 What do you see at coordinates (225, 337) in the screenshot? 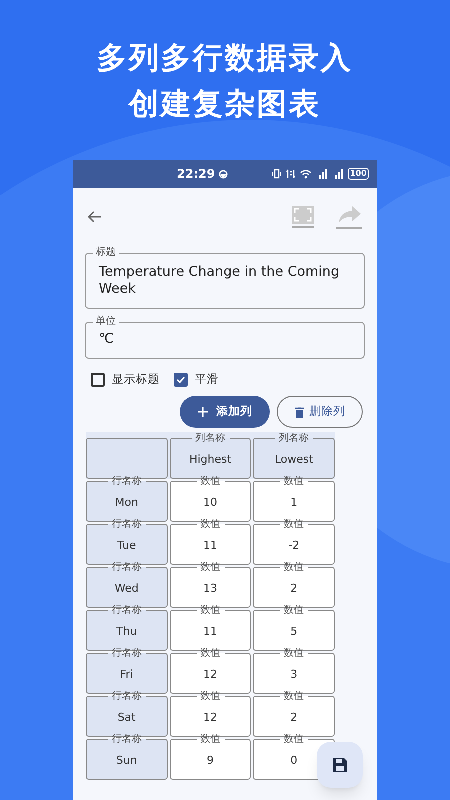
I see `unit-field: 单位 ℃` at bounding box center [225, 337].